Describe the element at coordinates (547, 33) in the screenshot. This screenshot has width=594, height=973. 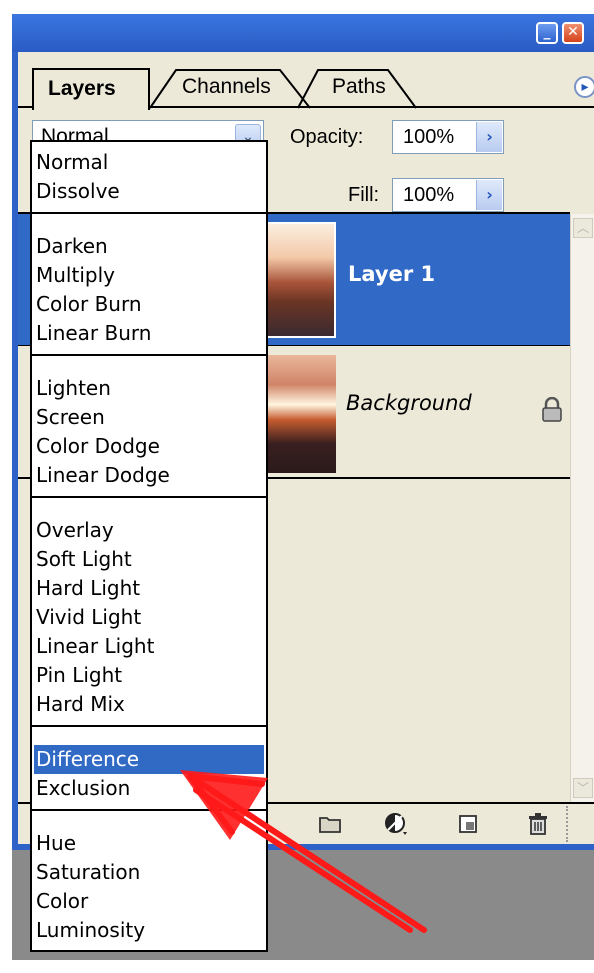
I see `minimize-icon: _` at that location.